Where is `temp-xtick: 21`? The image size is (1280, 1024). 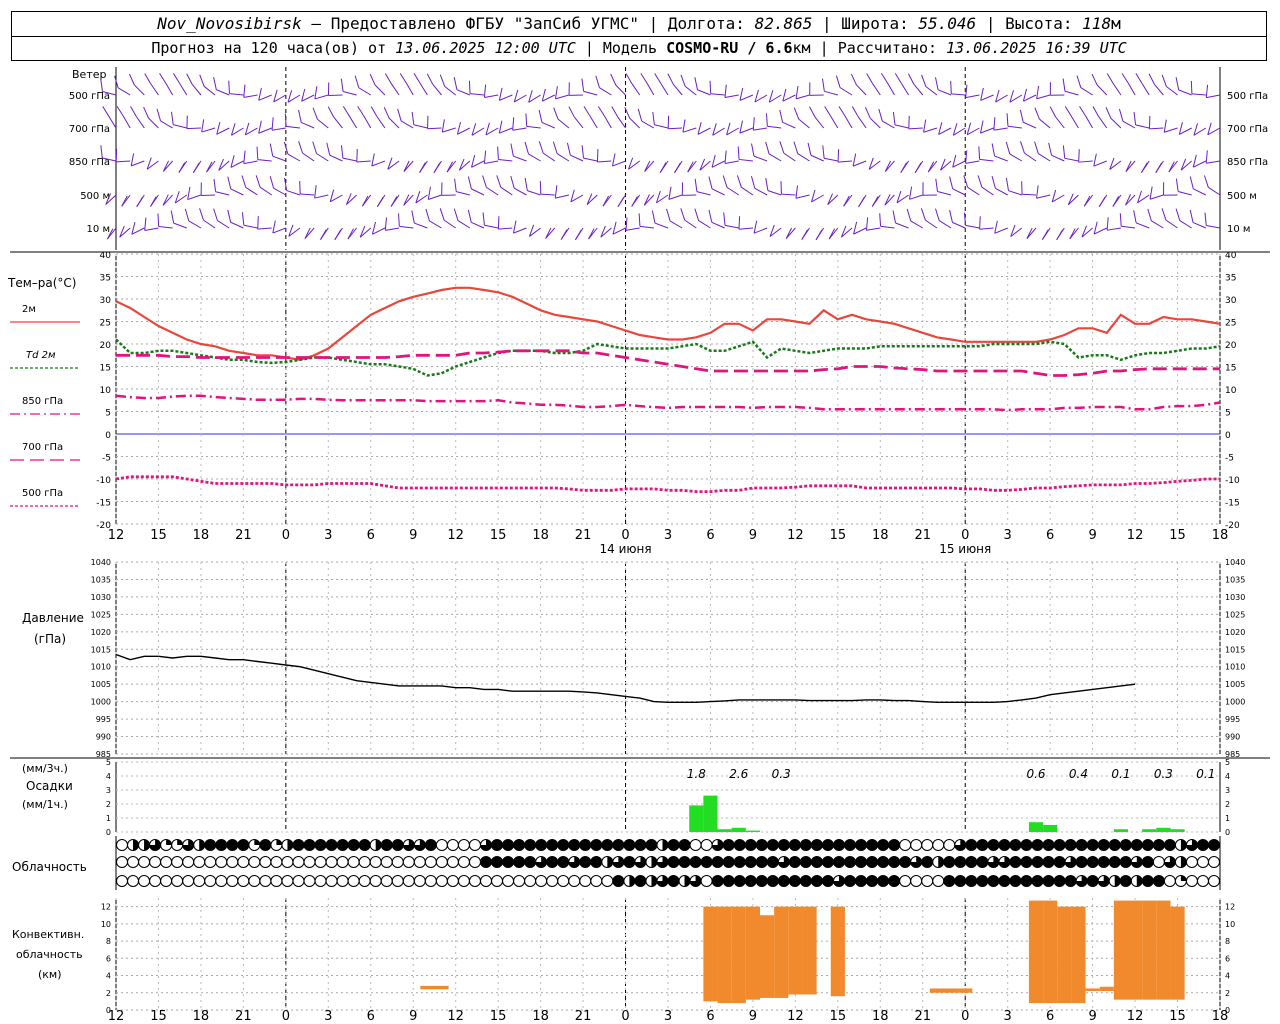 temp-xtick: 21 is located at coordinates (583, 535).